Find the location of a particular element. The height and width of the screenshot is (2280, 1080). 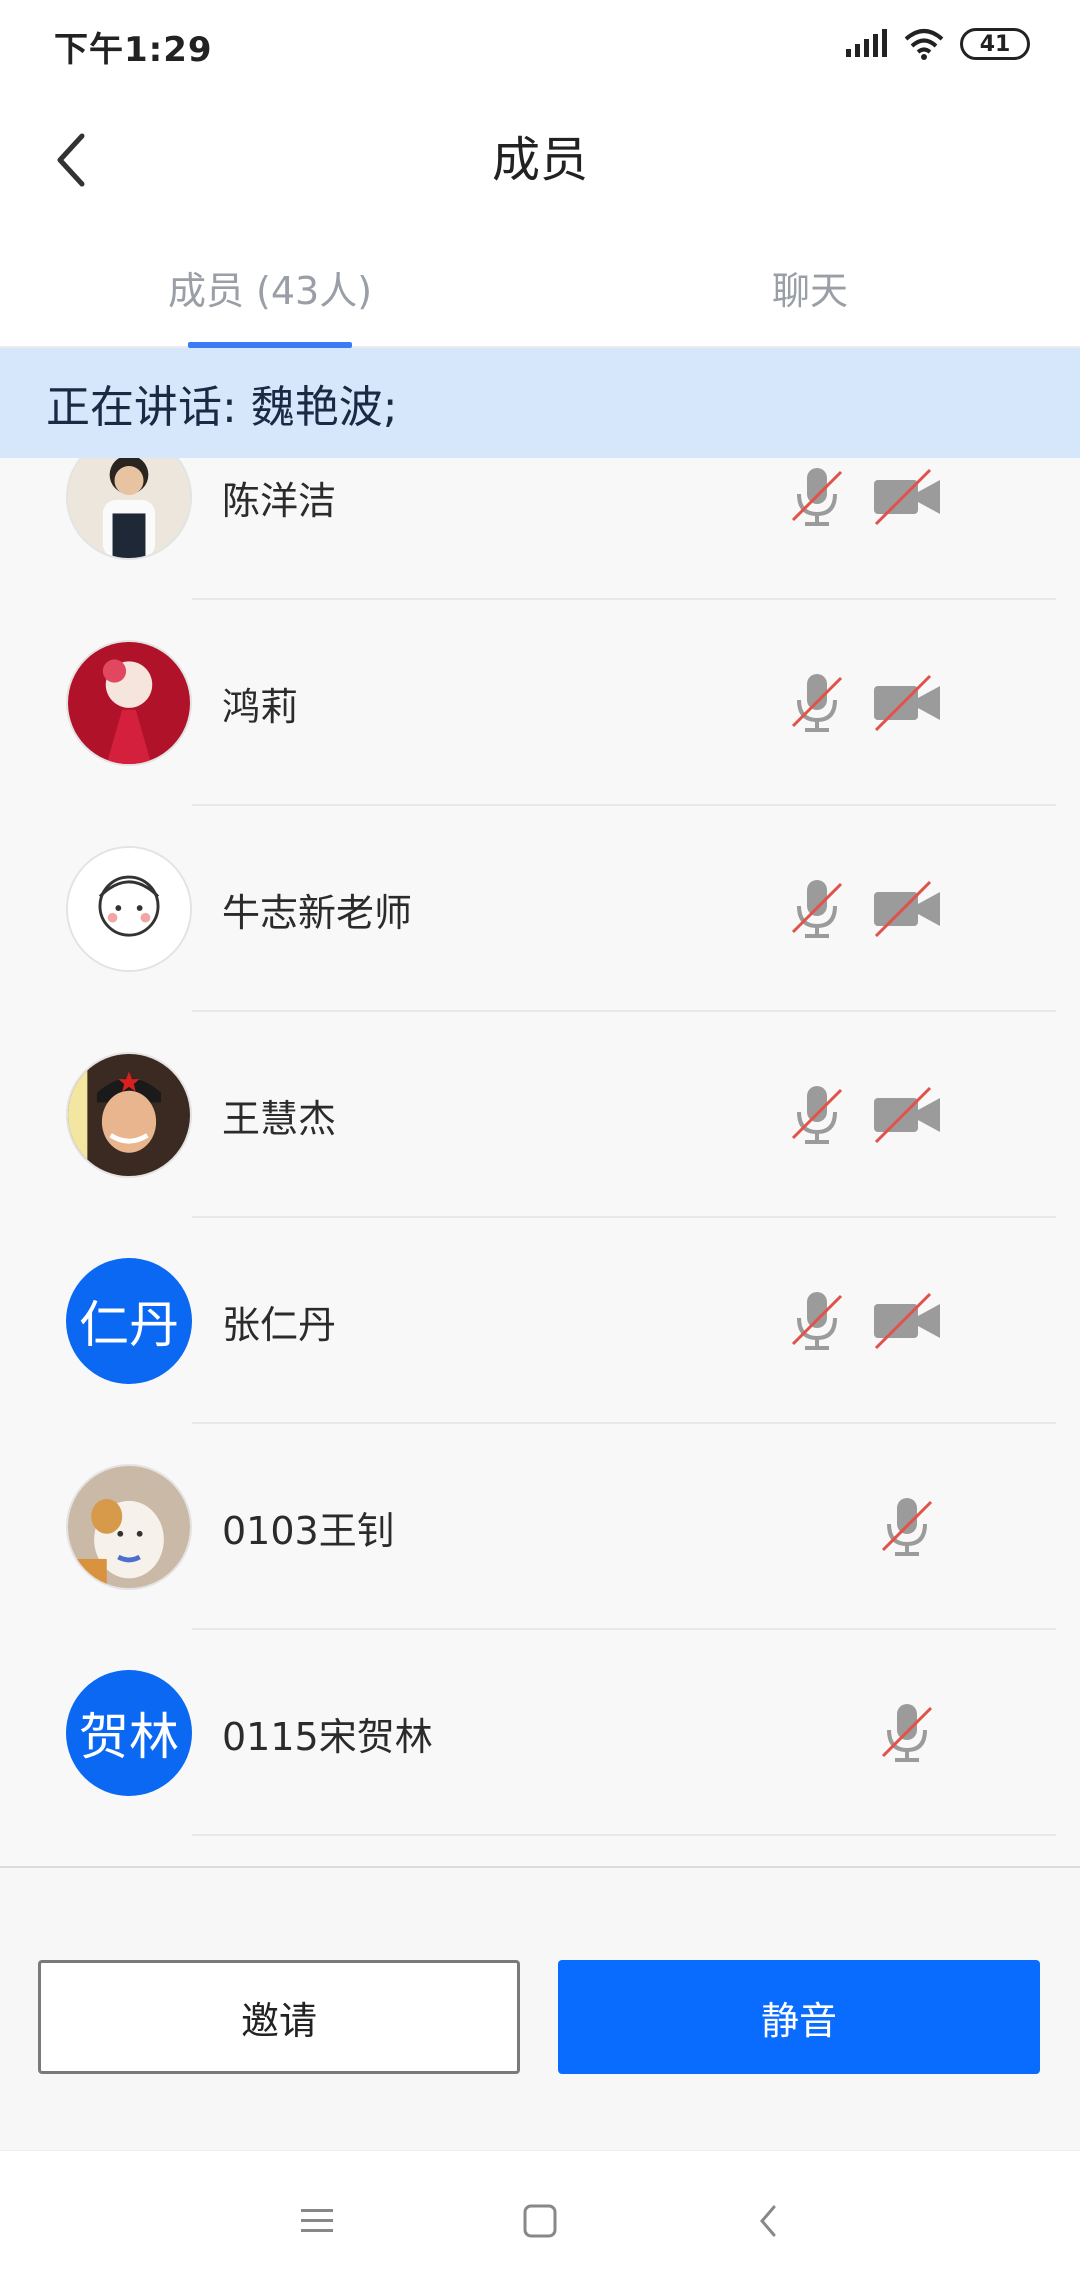

avatar: 贺林 is located at coordinates (129, 1733).